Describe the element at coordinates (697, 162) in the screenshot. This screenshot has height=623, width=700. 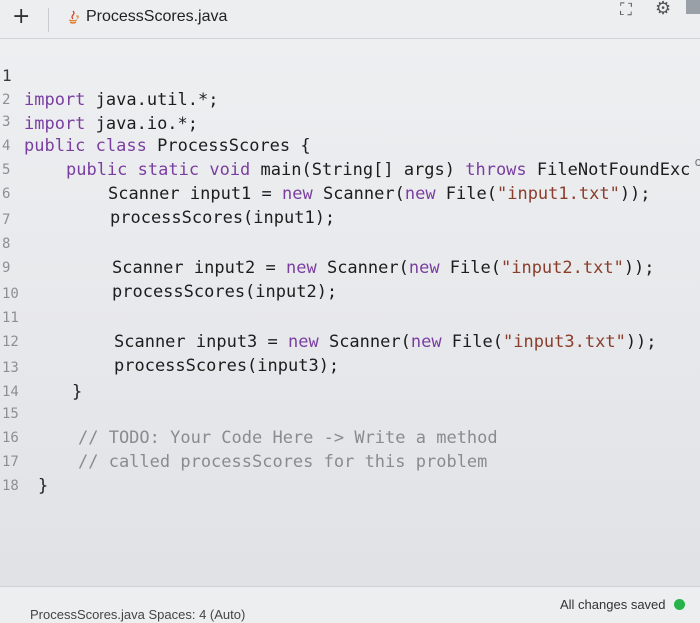
I see `overflow-edge: o` at that location.